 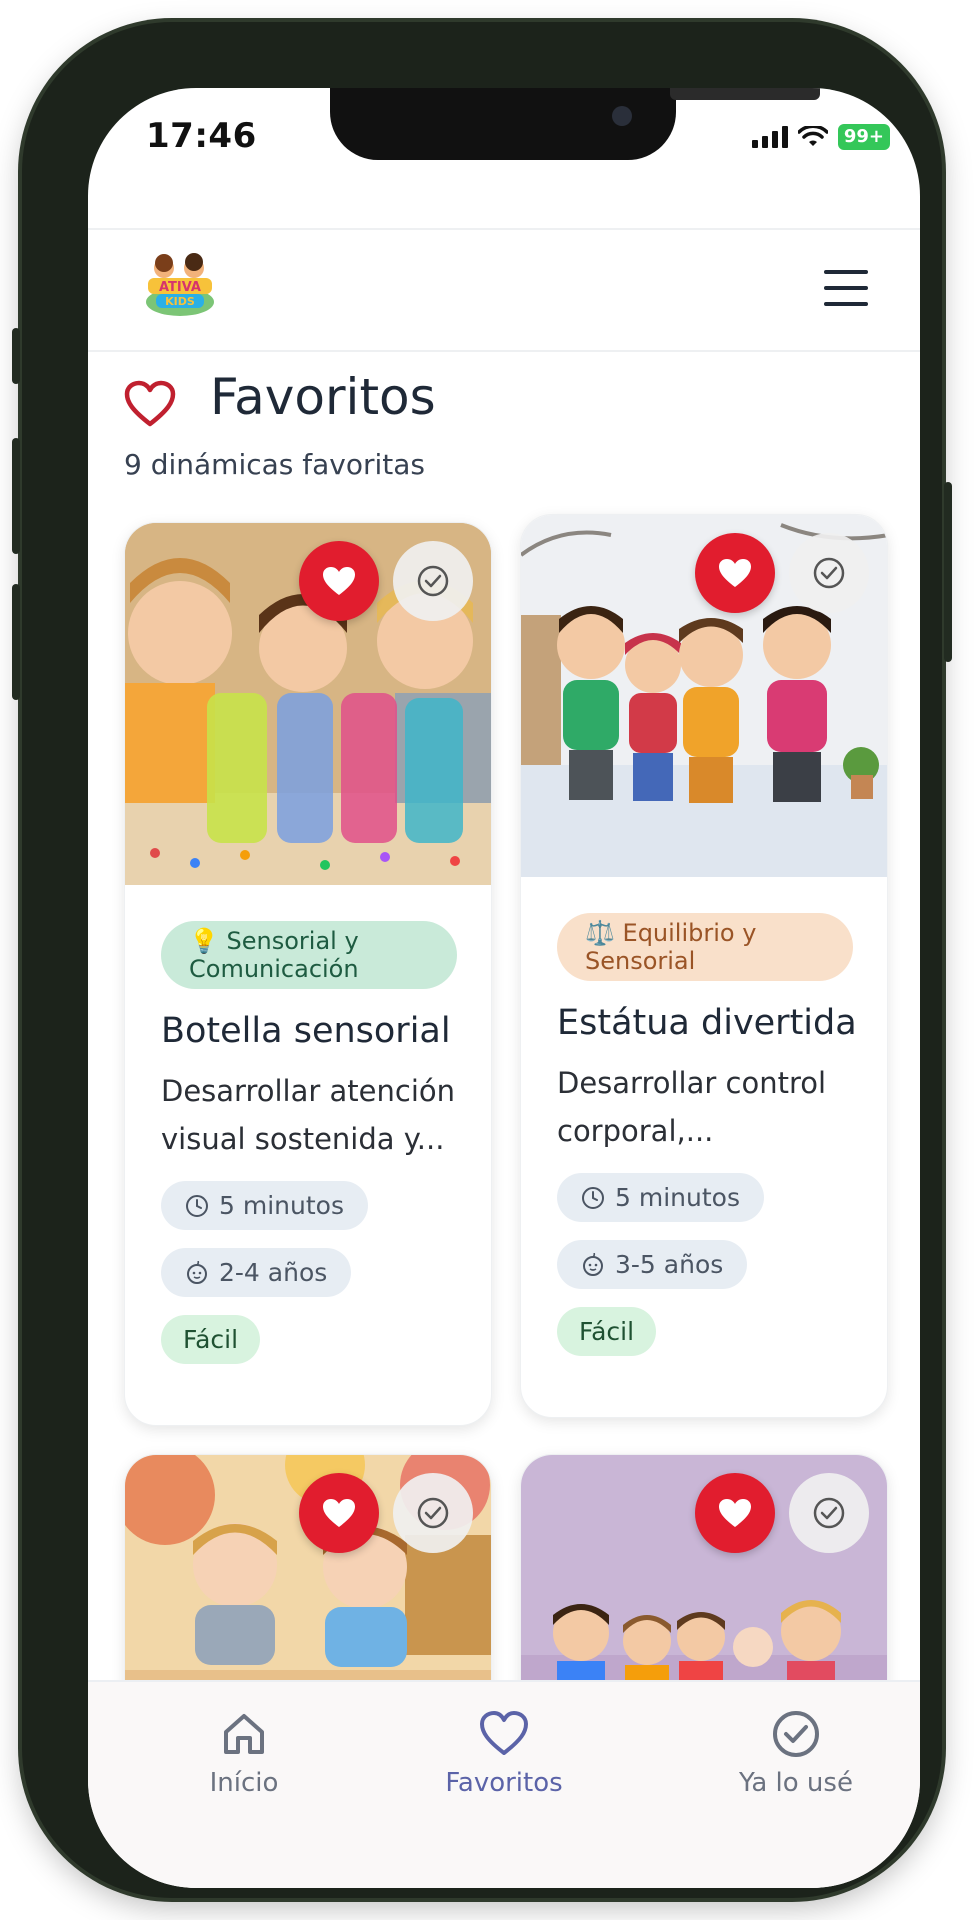 I want to click on age-label: 2-4 años, so click(x=273, y=1272).